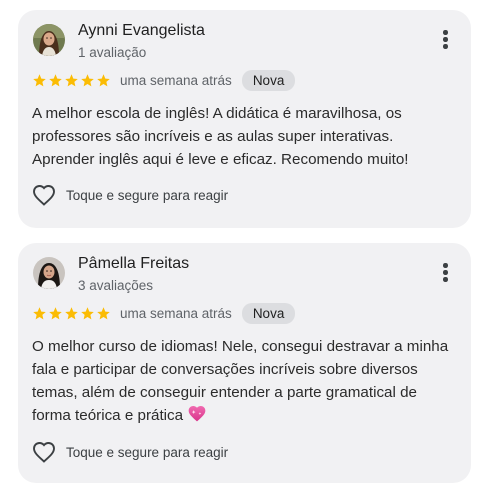 The image size is (480, 493). I want to click on author-review-count: 1 avaliação, so click(112, 52).